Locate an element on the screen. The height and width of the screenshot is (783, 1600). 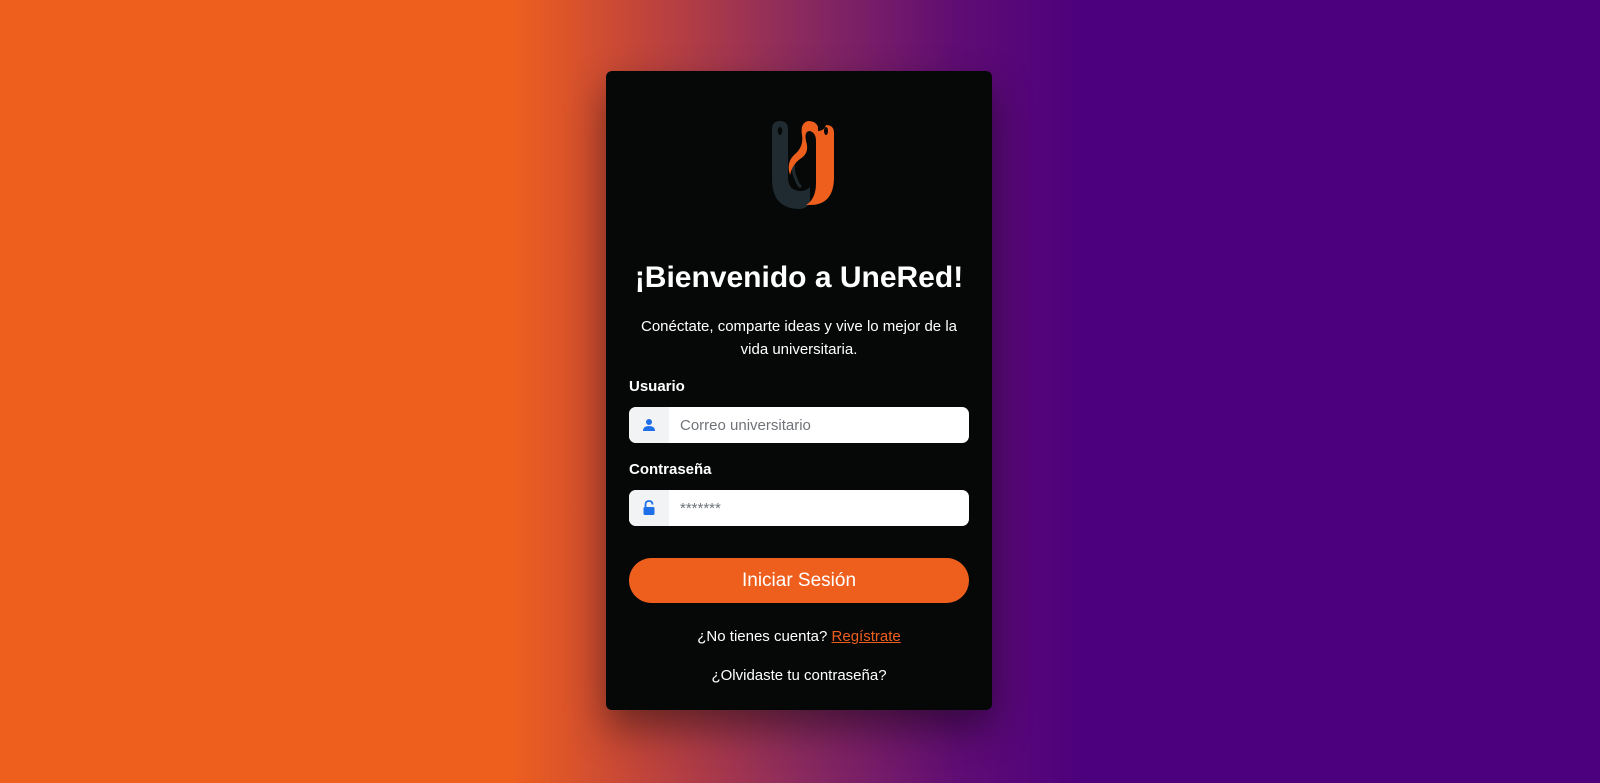
username-input is located at coordinates (819, 425).